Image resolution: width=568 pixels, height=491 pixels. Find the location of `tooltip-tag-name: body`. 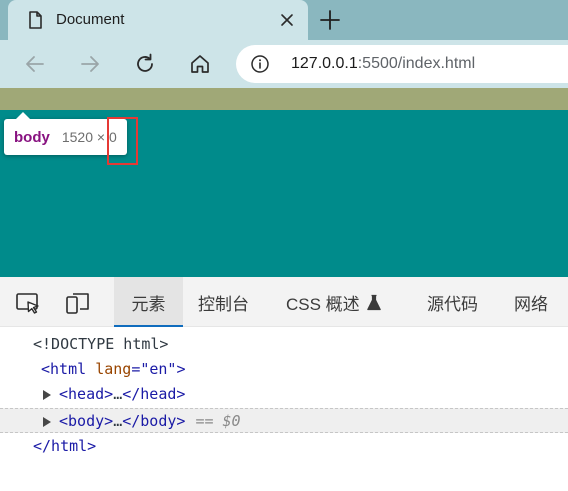

tooltip-tag-name: body is located at coordinates (32, 137).